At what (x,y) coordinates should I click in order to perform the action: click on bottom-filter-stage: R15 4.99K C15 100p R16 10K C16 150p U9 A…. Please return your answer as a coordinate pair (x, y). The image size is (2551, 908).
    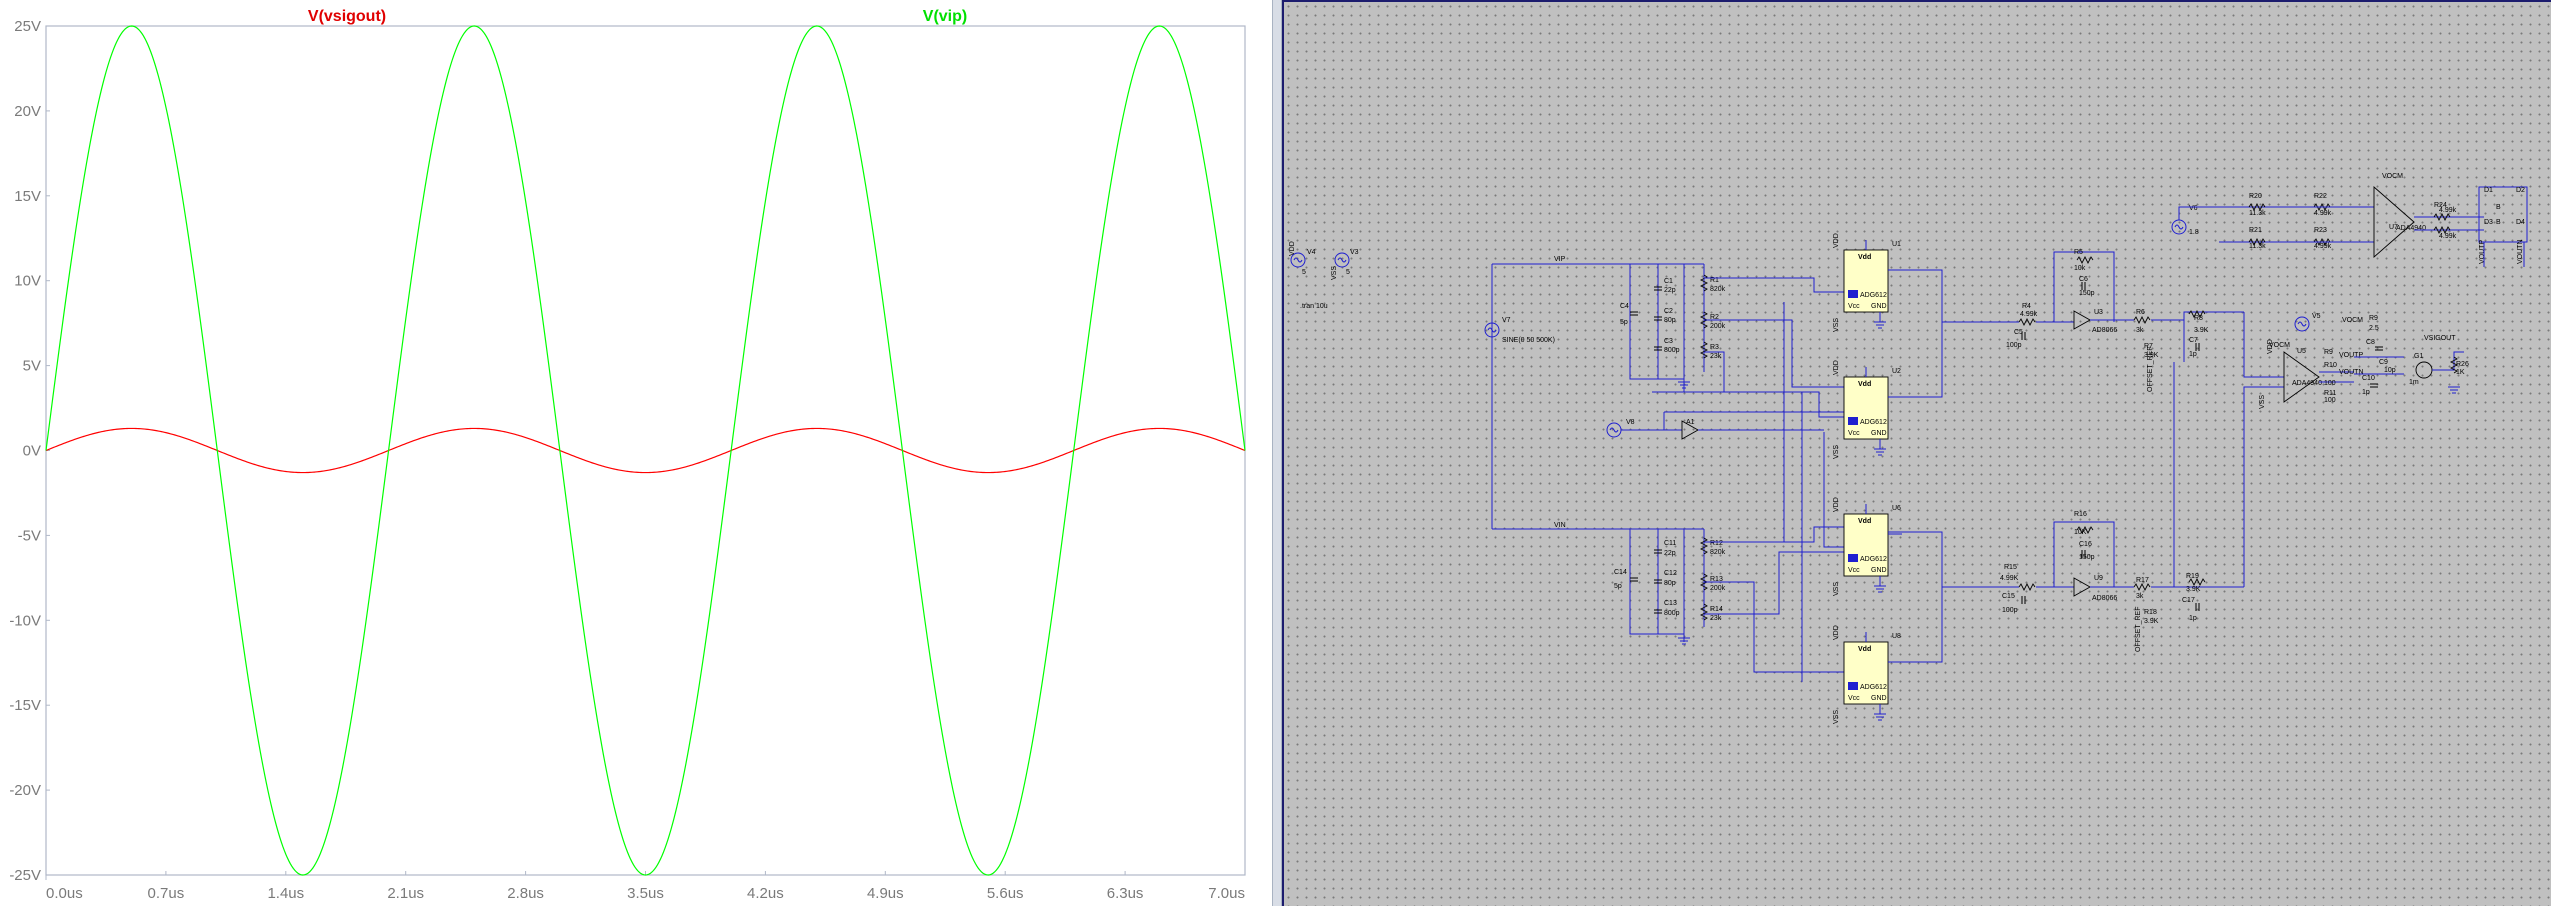
    Looking at the image, I should click on (2122, 499).